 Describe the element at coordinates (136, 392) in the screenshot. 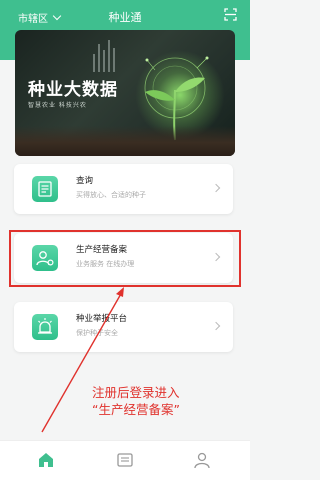

I see `annotation-line-1: 注册后登录进入` at that location.